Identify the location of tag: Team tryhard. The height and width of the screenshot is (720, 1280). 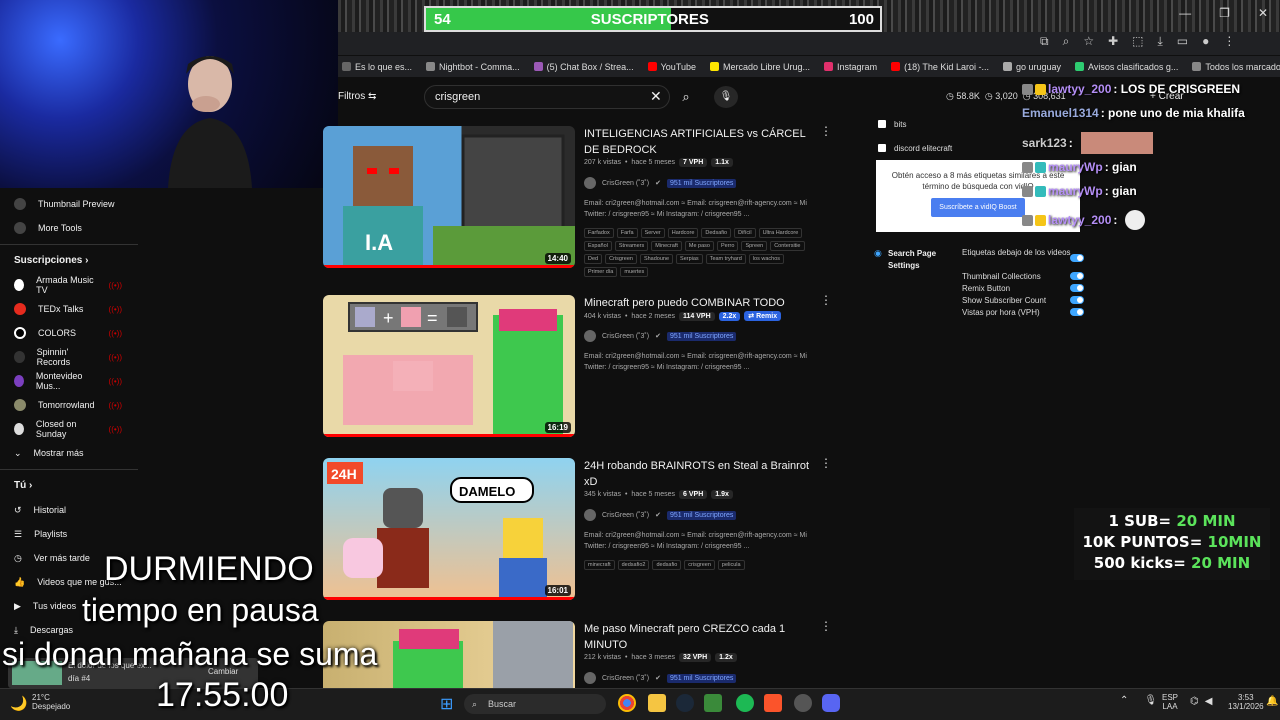
(725, 259).